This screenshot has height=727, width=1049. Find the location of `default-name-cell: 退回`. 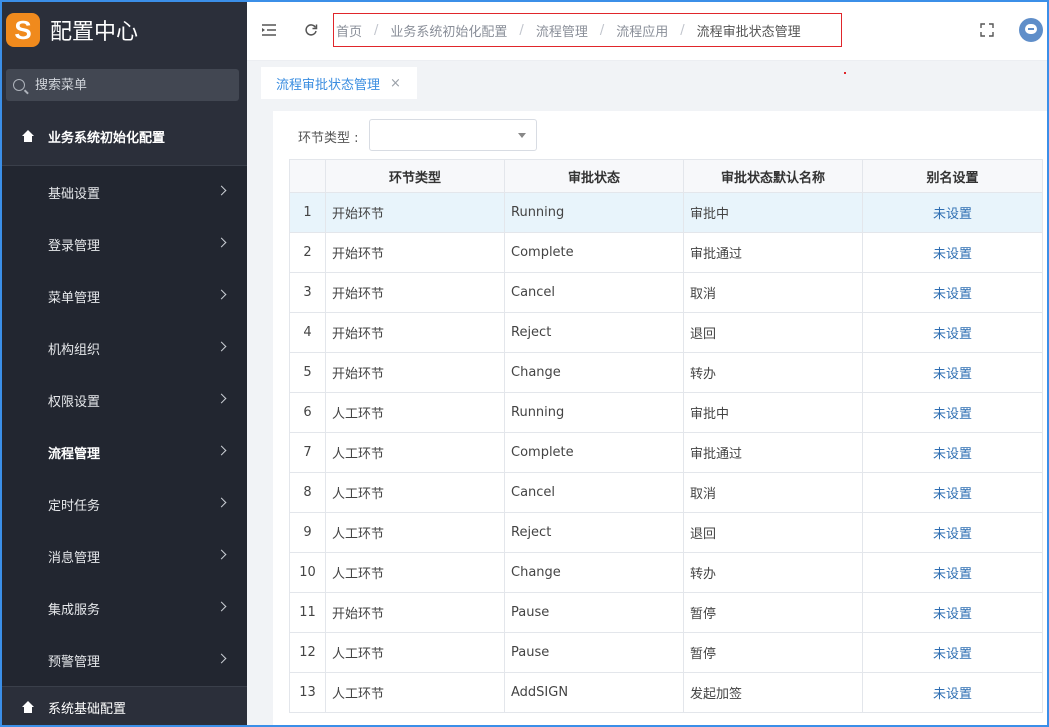

default-name-cell: 退回 is located at coordinates (773, 332).